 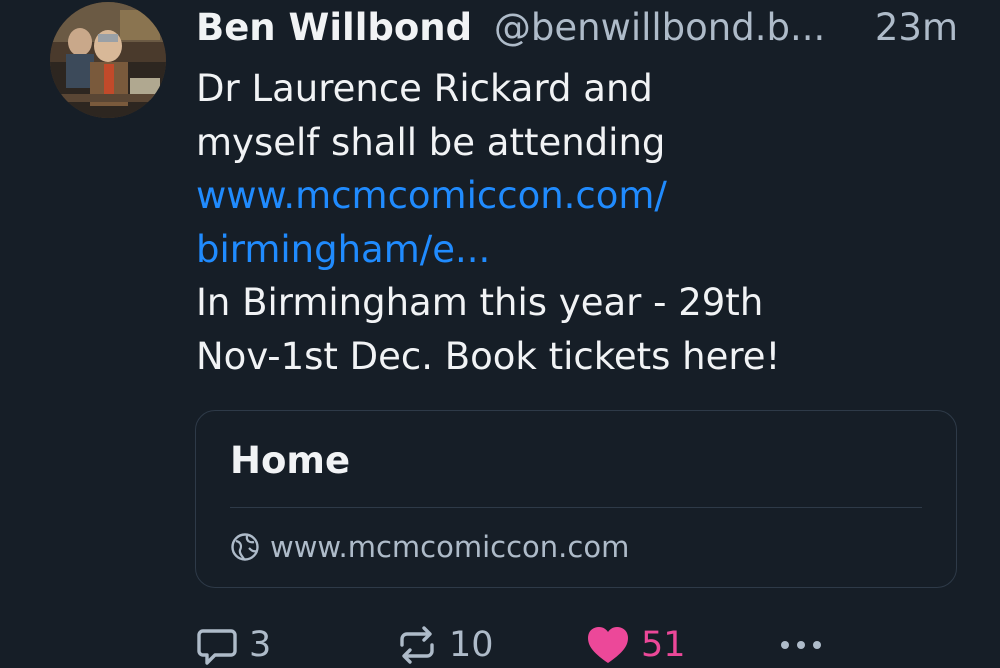 What do you see at coordinates (916, 28) in the screenshot?
I see `post-timestamp: 23m` at bounding box center [916, 28].